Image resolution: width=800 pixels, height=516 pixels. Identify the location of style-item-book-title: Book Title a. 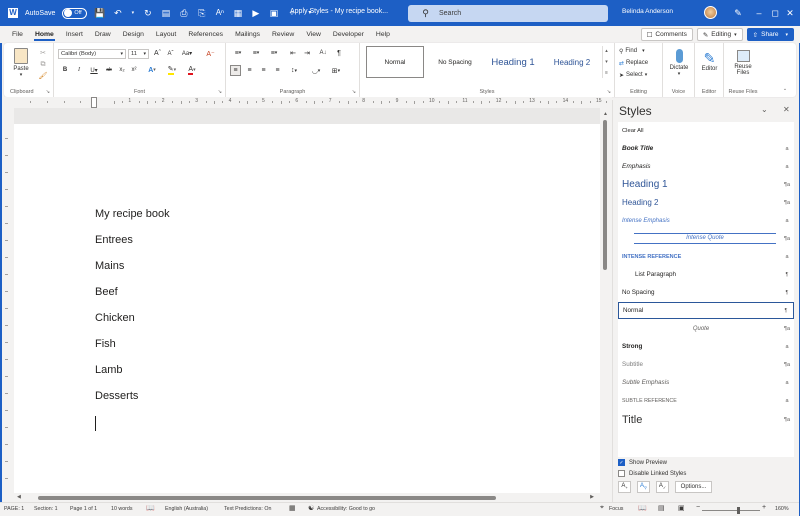
(706, 148).